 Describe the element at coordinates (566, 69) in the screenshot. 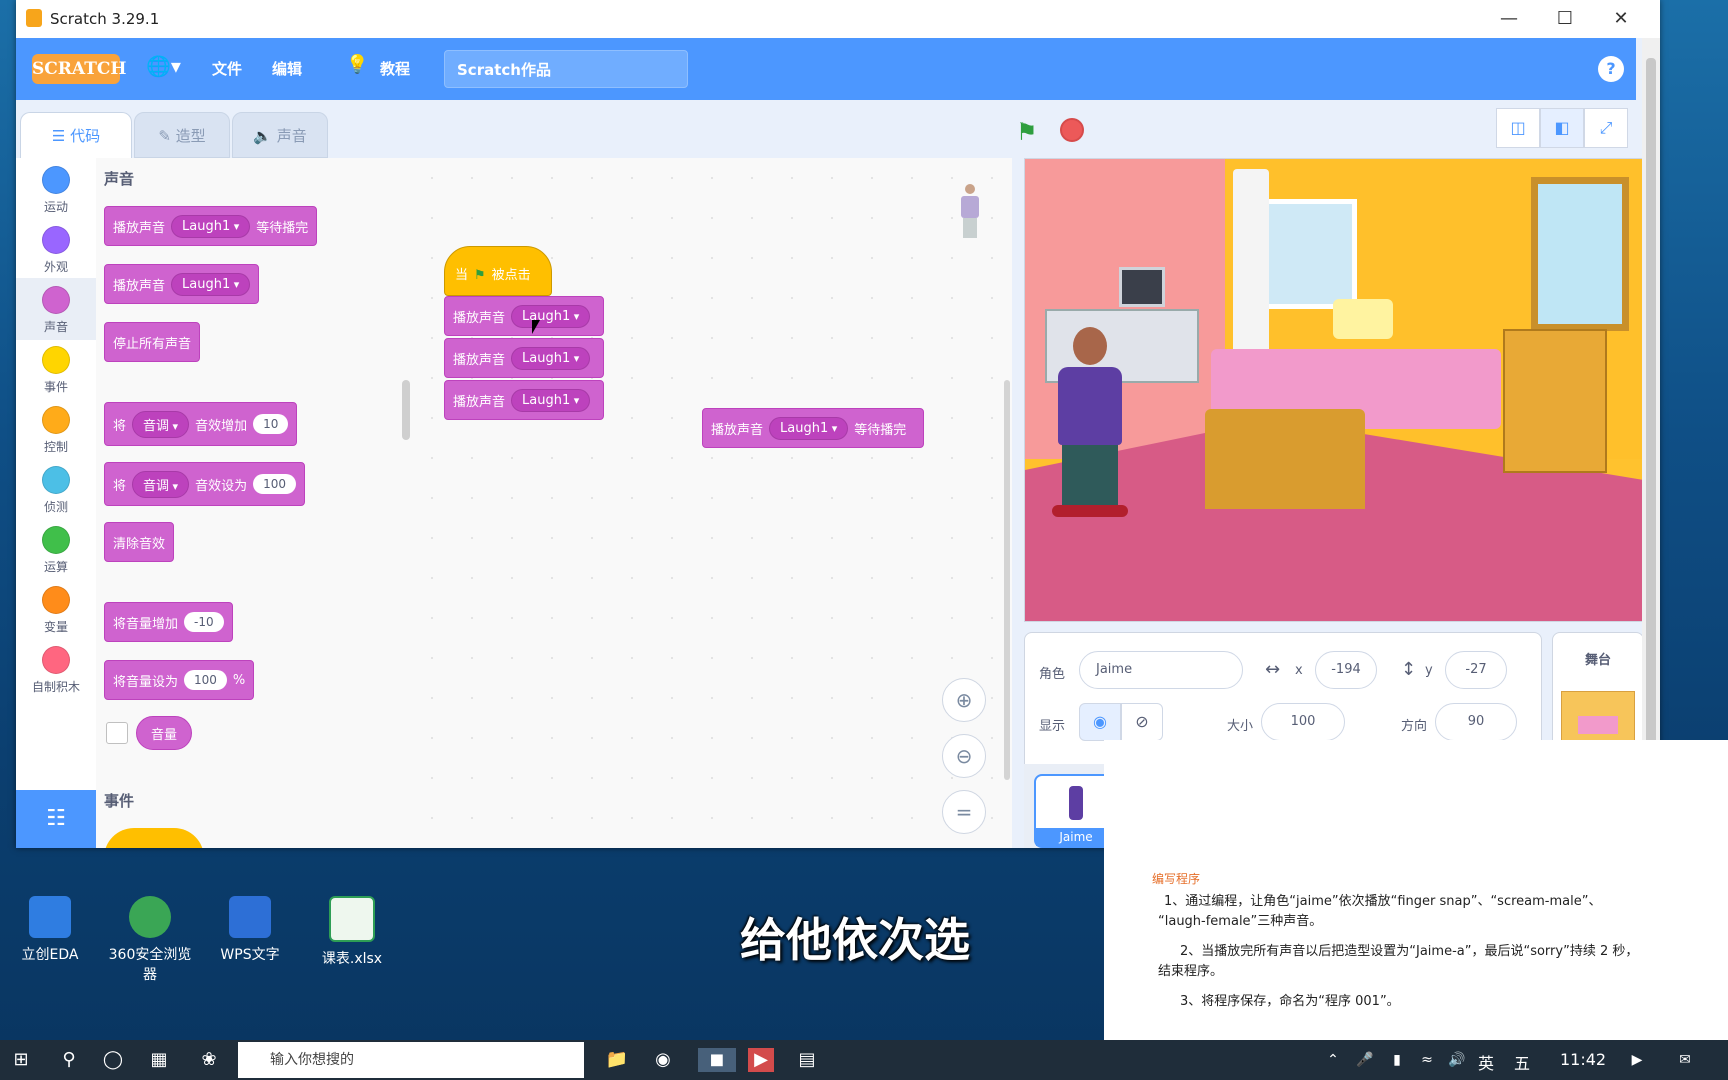

I see `project-title-input: Scratch作品` at that location.